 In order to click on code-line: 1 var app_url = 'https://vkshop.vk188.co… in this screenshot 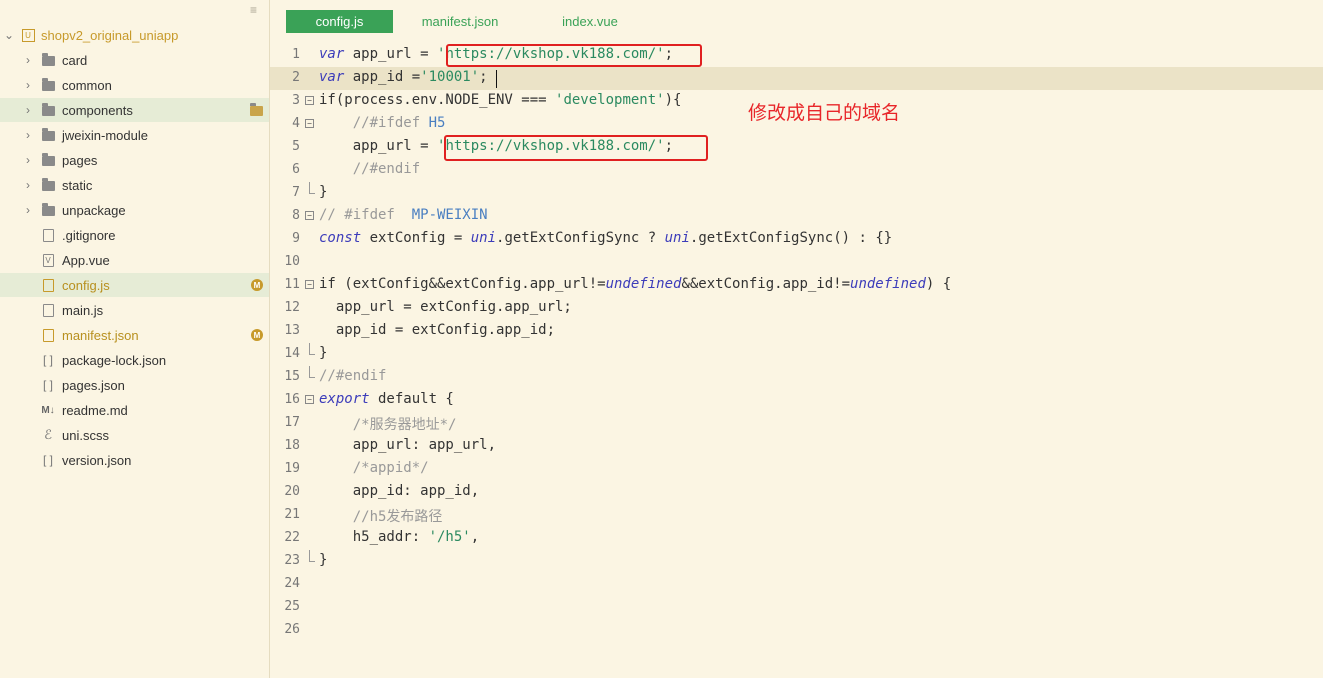, I will do `click(796, 55)`.